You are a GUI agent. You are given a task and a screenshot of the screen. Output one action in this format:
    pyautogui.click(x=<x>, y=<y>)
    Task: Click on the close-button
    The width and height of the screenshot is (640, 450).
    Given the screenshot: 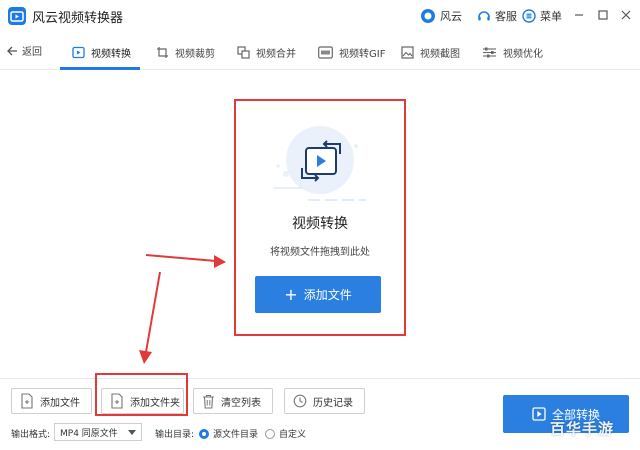 What is the action you would take?
    pyautogui.click(x=626, y=15)
    